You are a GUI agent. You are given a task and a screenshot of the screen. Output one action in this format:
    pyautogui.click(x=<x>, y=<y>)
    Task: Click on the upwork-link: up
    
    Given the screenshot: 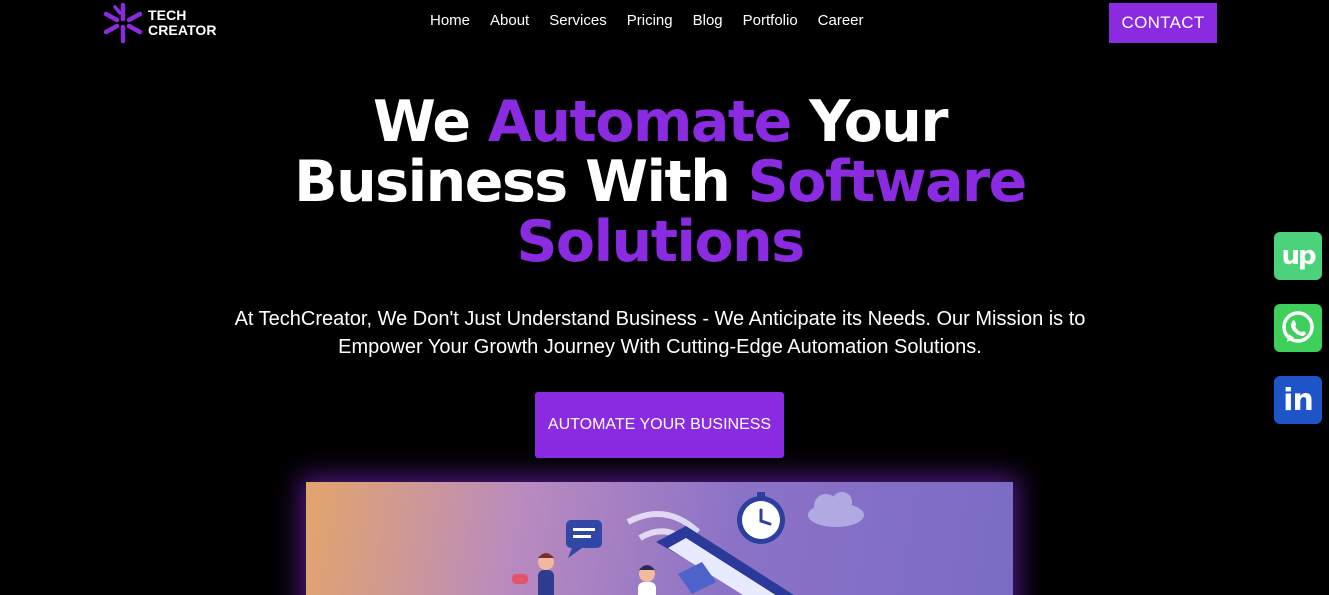 What is the action you would take?
    pyautogui.click(x=1298, y=256)
    